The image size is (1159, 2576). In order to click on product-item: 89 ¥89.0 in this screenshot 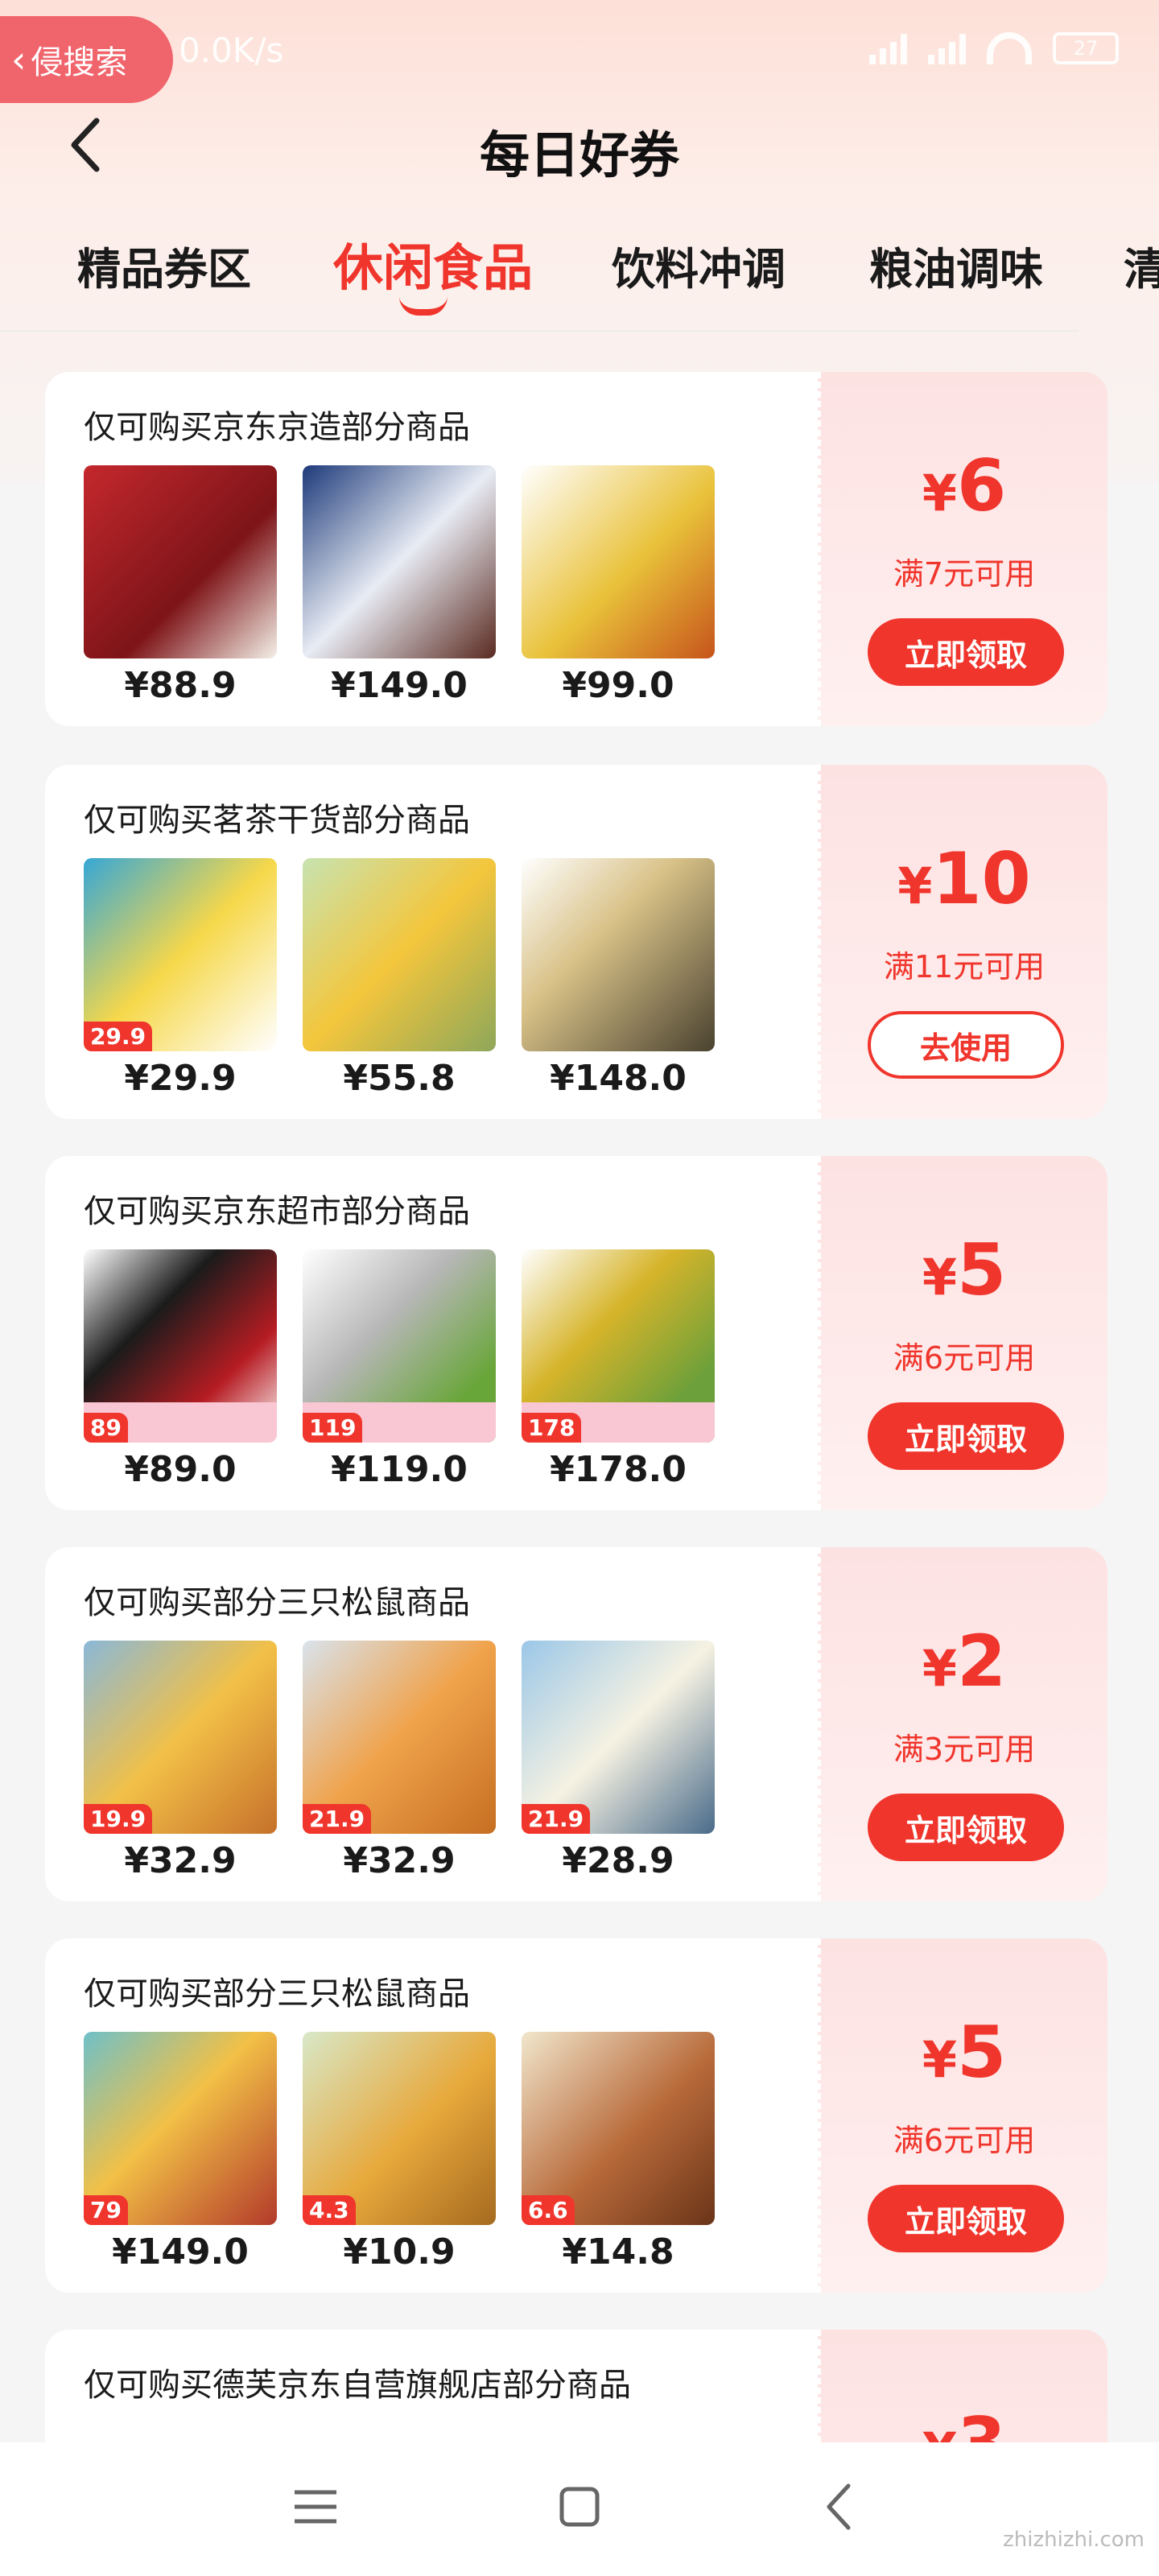, I will do `click(180, 1369)`.